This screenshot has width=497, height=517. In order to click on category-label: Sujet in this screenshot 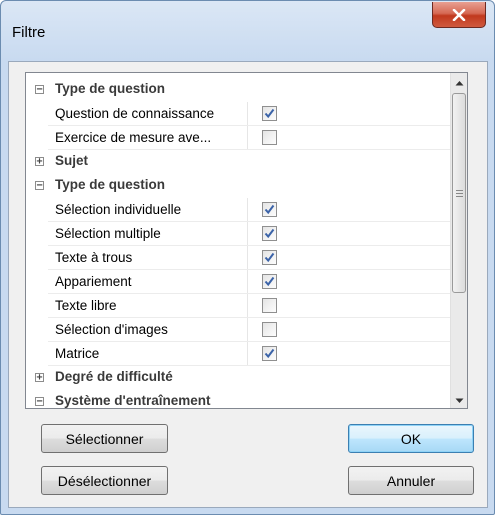, I will do `click(72, 160)`.